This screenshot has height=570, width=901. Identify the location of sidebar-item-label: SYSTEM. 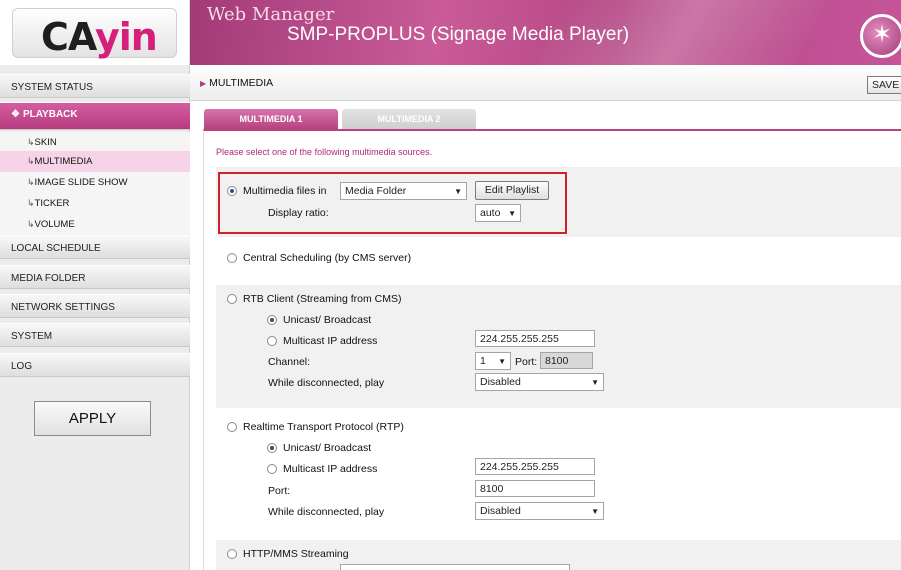
(32, 336).